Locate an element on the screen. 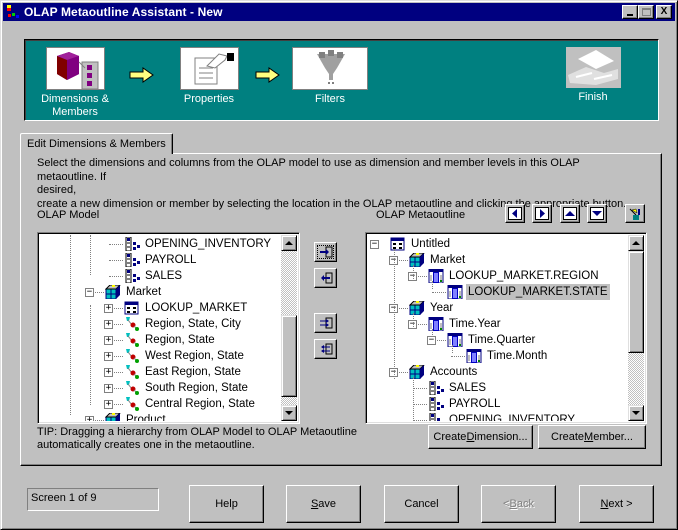 The width and height of the screenshot is (678, 530). tree-item: East Region, State is located at coordinates (183, 372).